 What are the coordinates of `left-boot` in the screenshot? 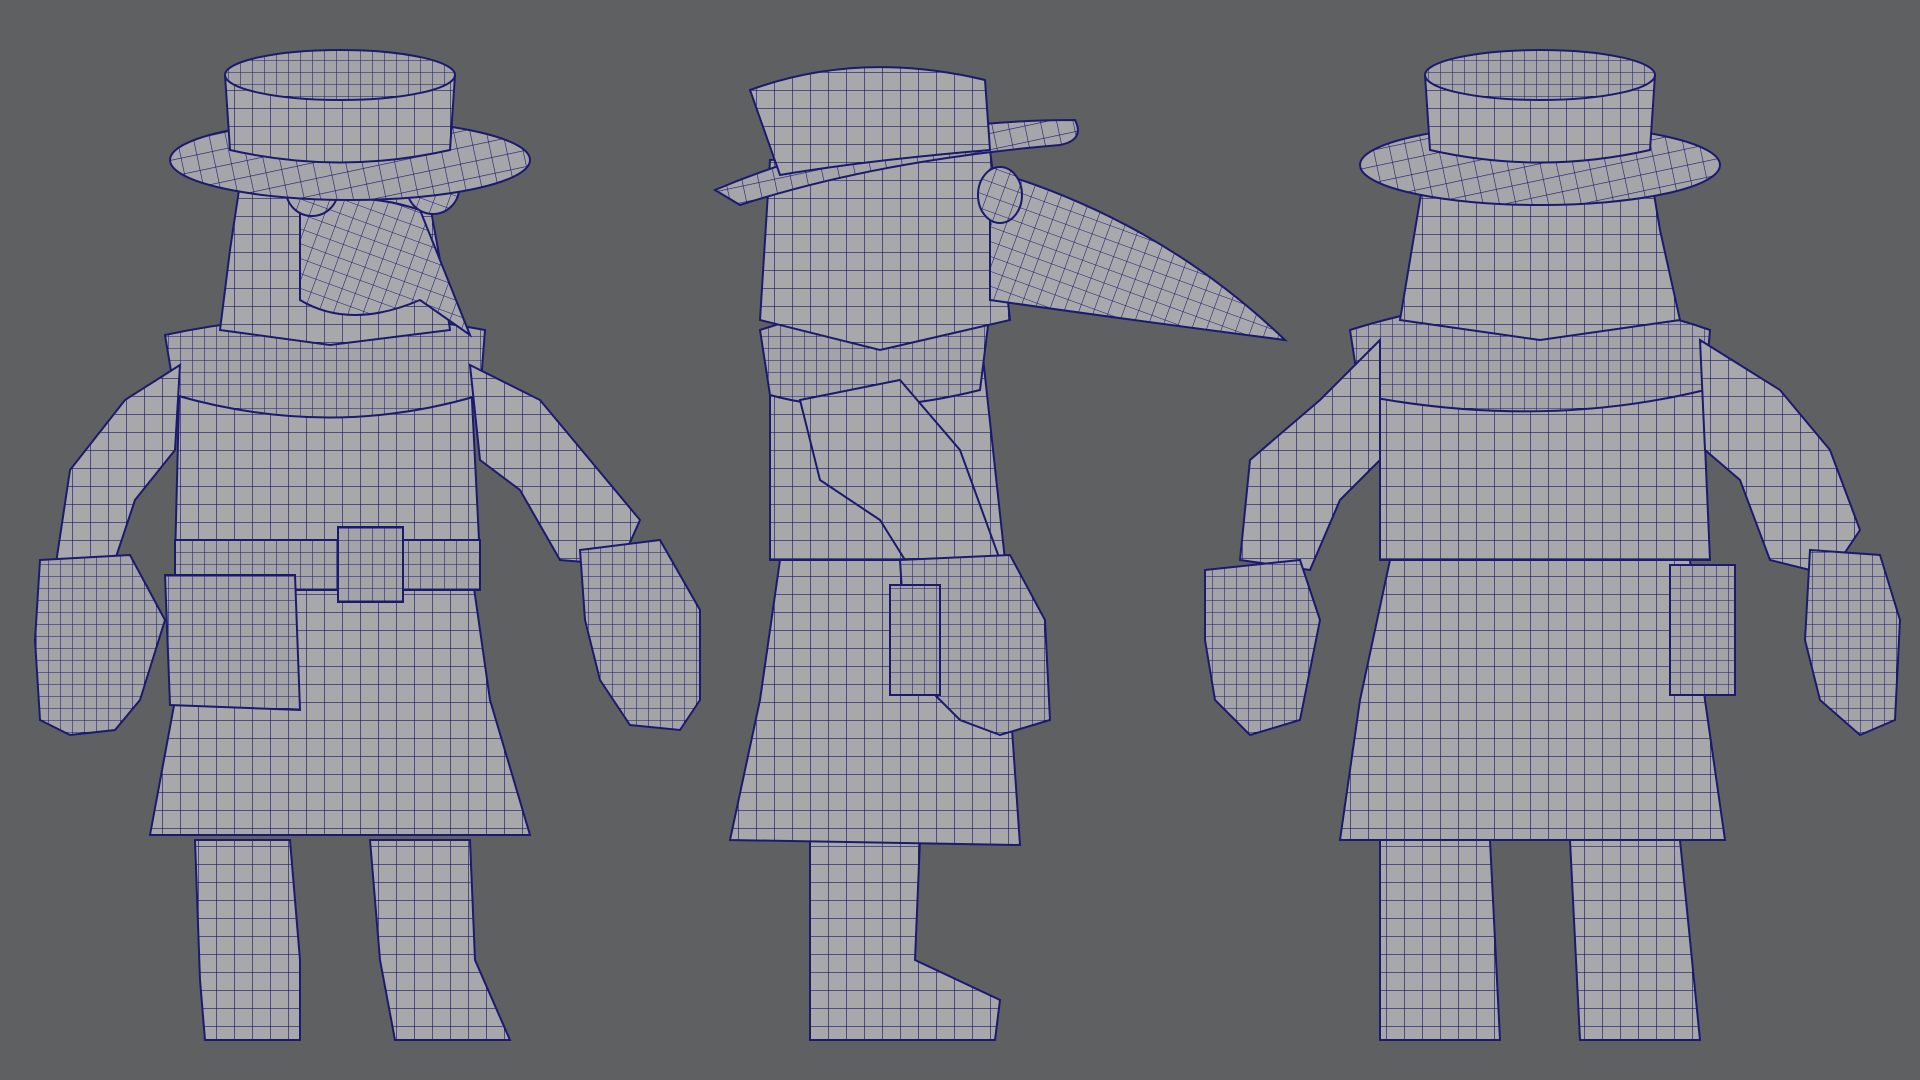 It's located at (247, 940).